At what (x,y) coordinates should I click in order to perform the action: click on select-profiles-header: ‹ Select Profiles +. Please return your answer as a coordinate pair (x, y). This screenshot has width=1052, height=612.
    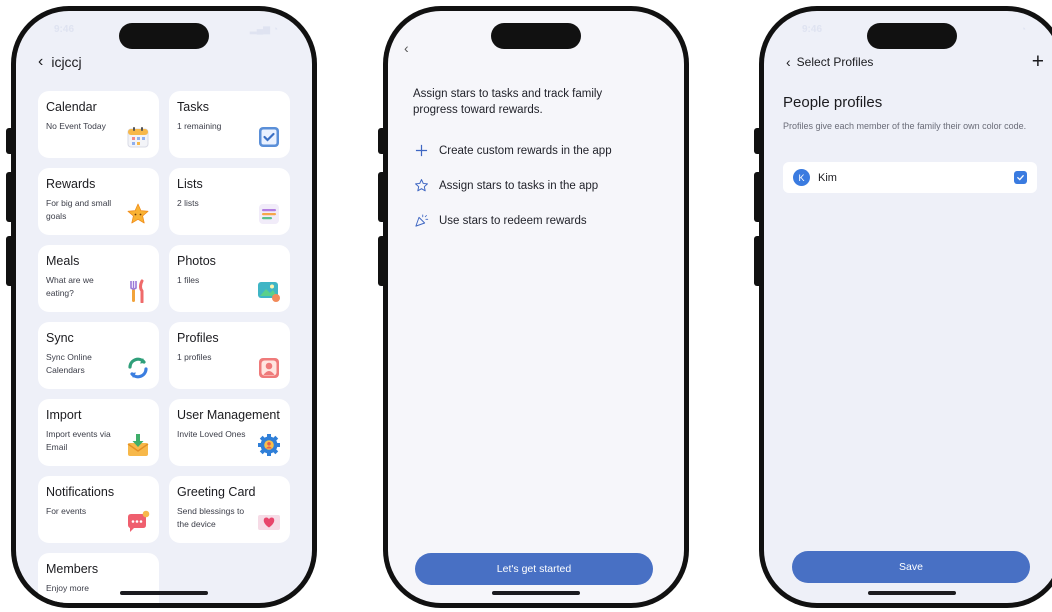
    Looking at the image, I should click on (915, 61).